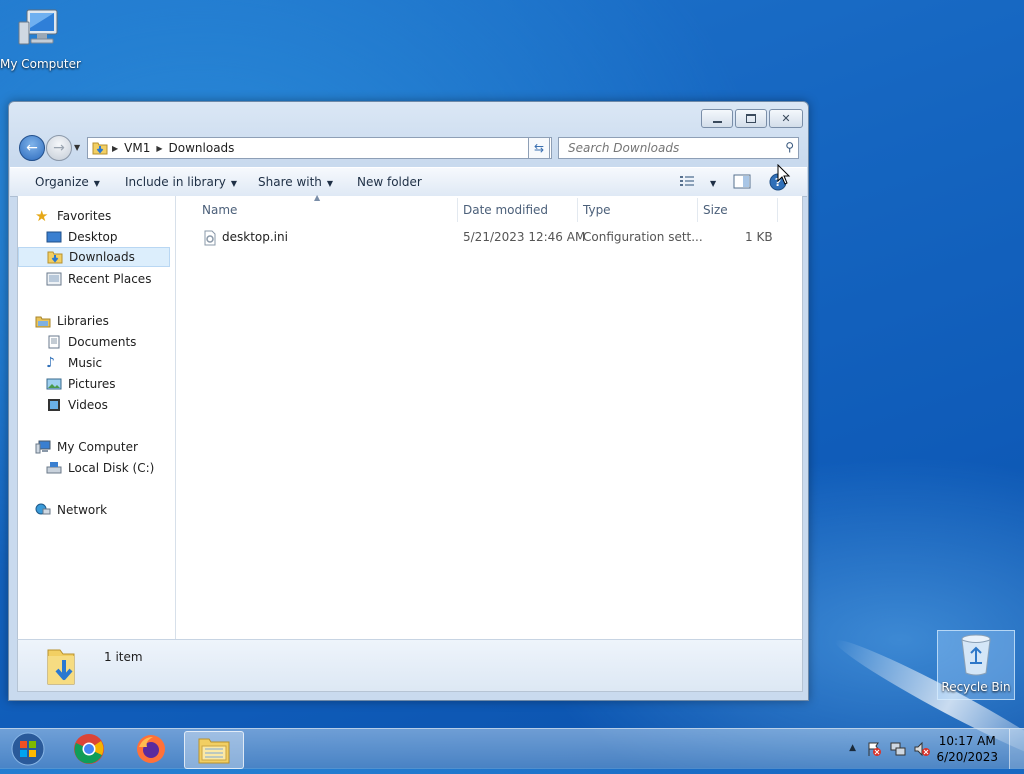  What do you see at coordinates (210, 238) in the screenshot?
I see `settings-file-icon` at bounding box center [210, 238].